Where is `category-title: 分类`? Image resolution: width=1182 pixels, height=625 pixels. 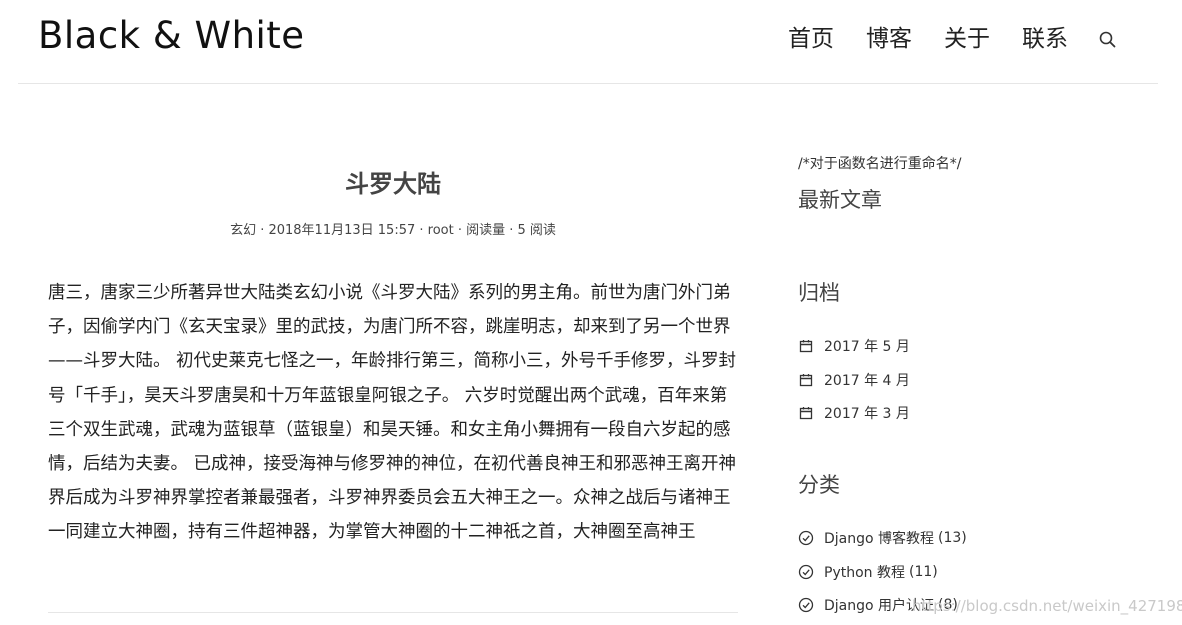
category-title: 分类 is located at coordinates (819, 485).